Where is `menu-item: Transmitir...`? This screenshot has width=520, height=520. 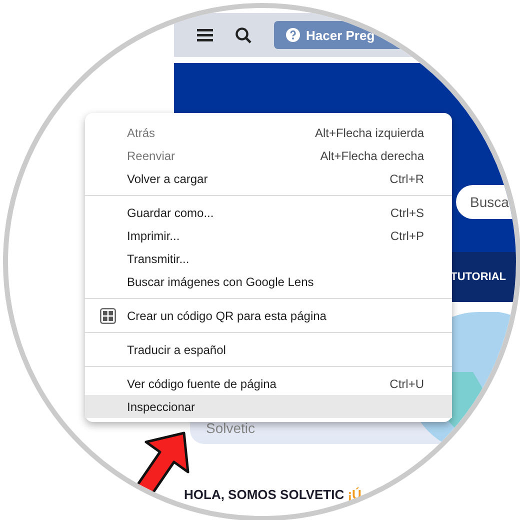
menu-item: Transmitir... is located at coordinates (268, 258).